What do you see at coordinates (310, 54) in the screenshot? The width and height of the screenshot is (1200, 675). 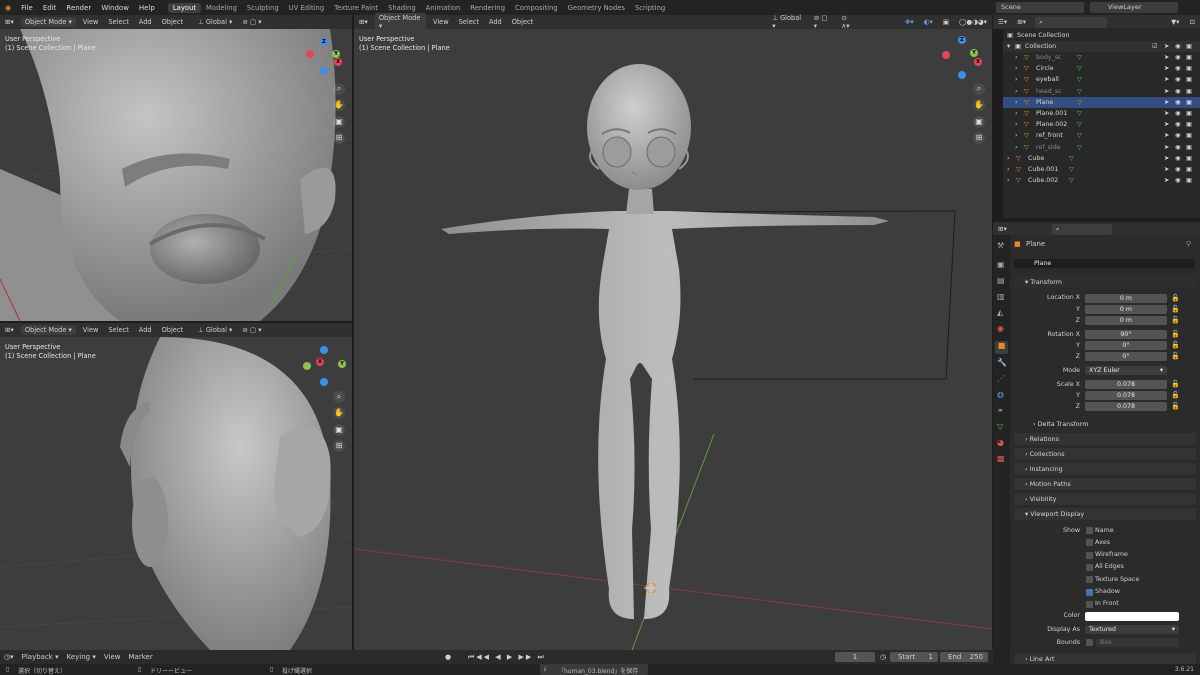 I see `gizmo-x-axis-icon` at bounding box center [310, 54].